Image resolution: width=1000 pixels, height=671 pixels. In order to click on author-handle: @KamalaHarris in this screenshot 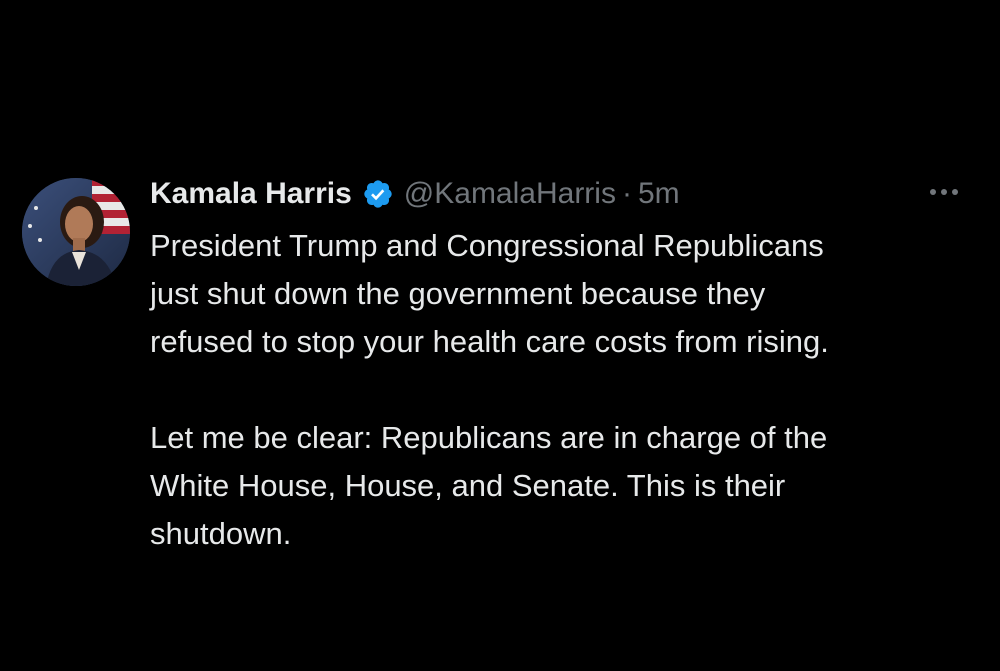, I will do `click(510, 194)`.